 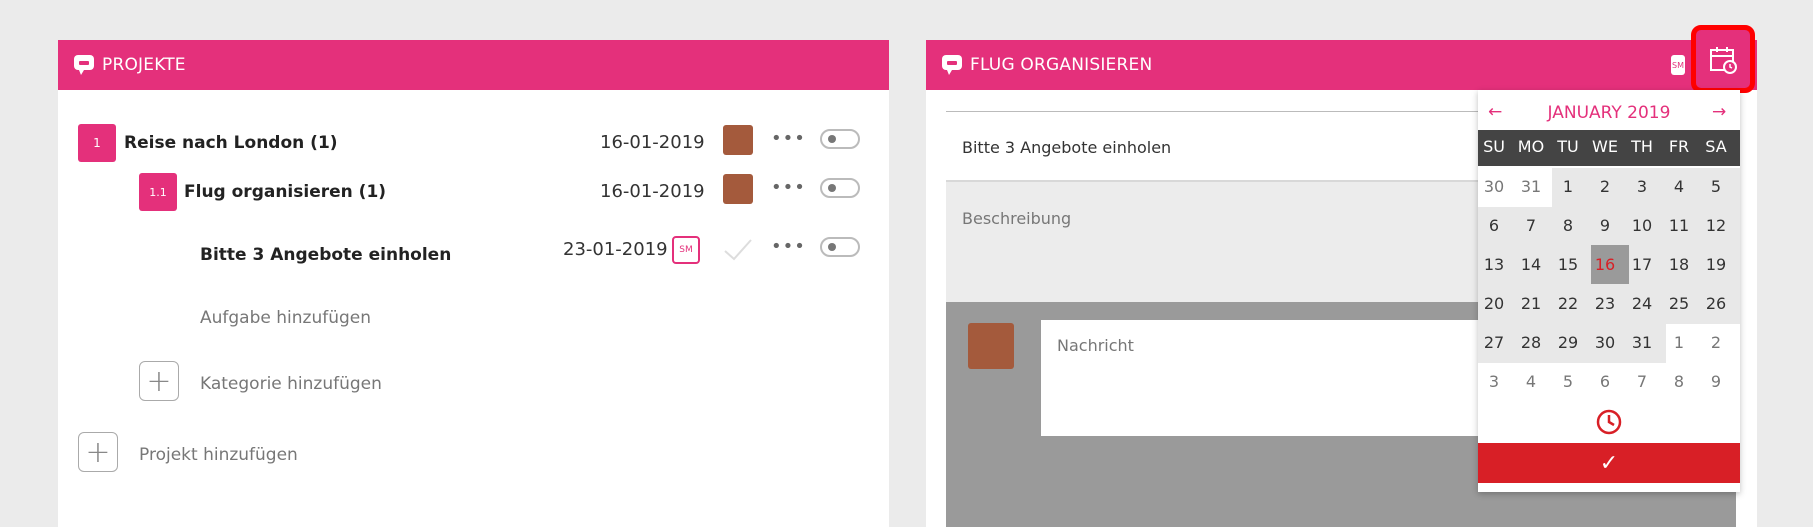 What do you see at coordinates (1568, 342) in the screenshot?
I see `calendar-day: 29` at bounding box center [1568, 342].